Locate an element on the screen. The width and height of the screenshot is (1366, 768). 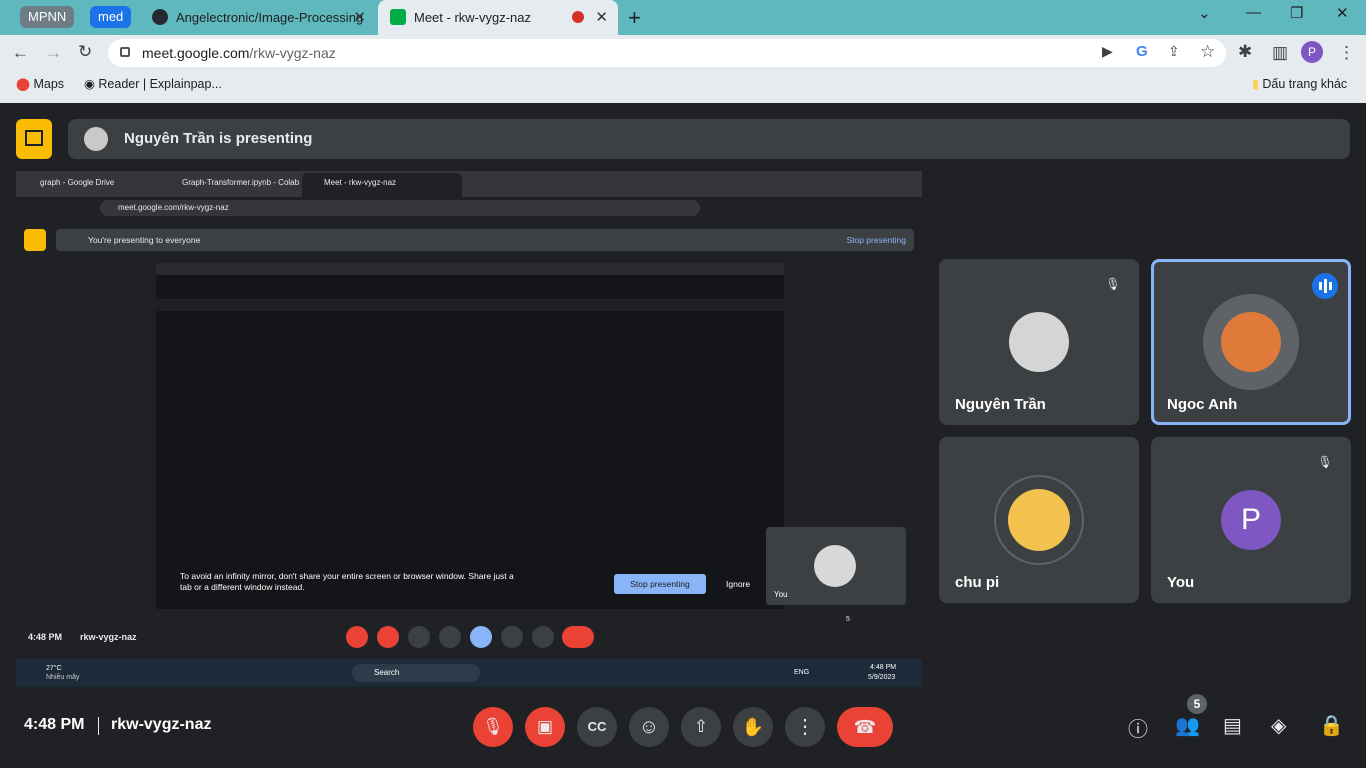
participant-tile-self: 🎙 P You is located at coordinates (1251, 520).